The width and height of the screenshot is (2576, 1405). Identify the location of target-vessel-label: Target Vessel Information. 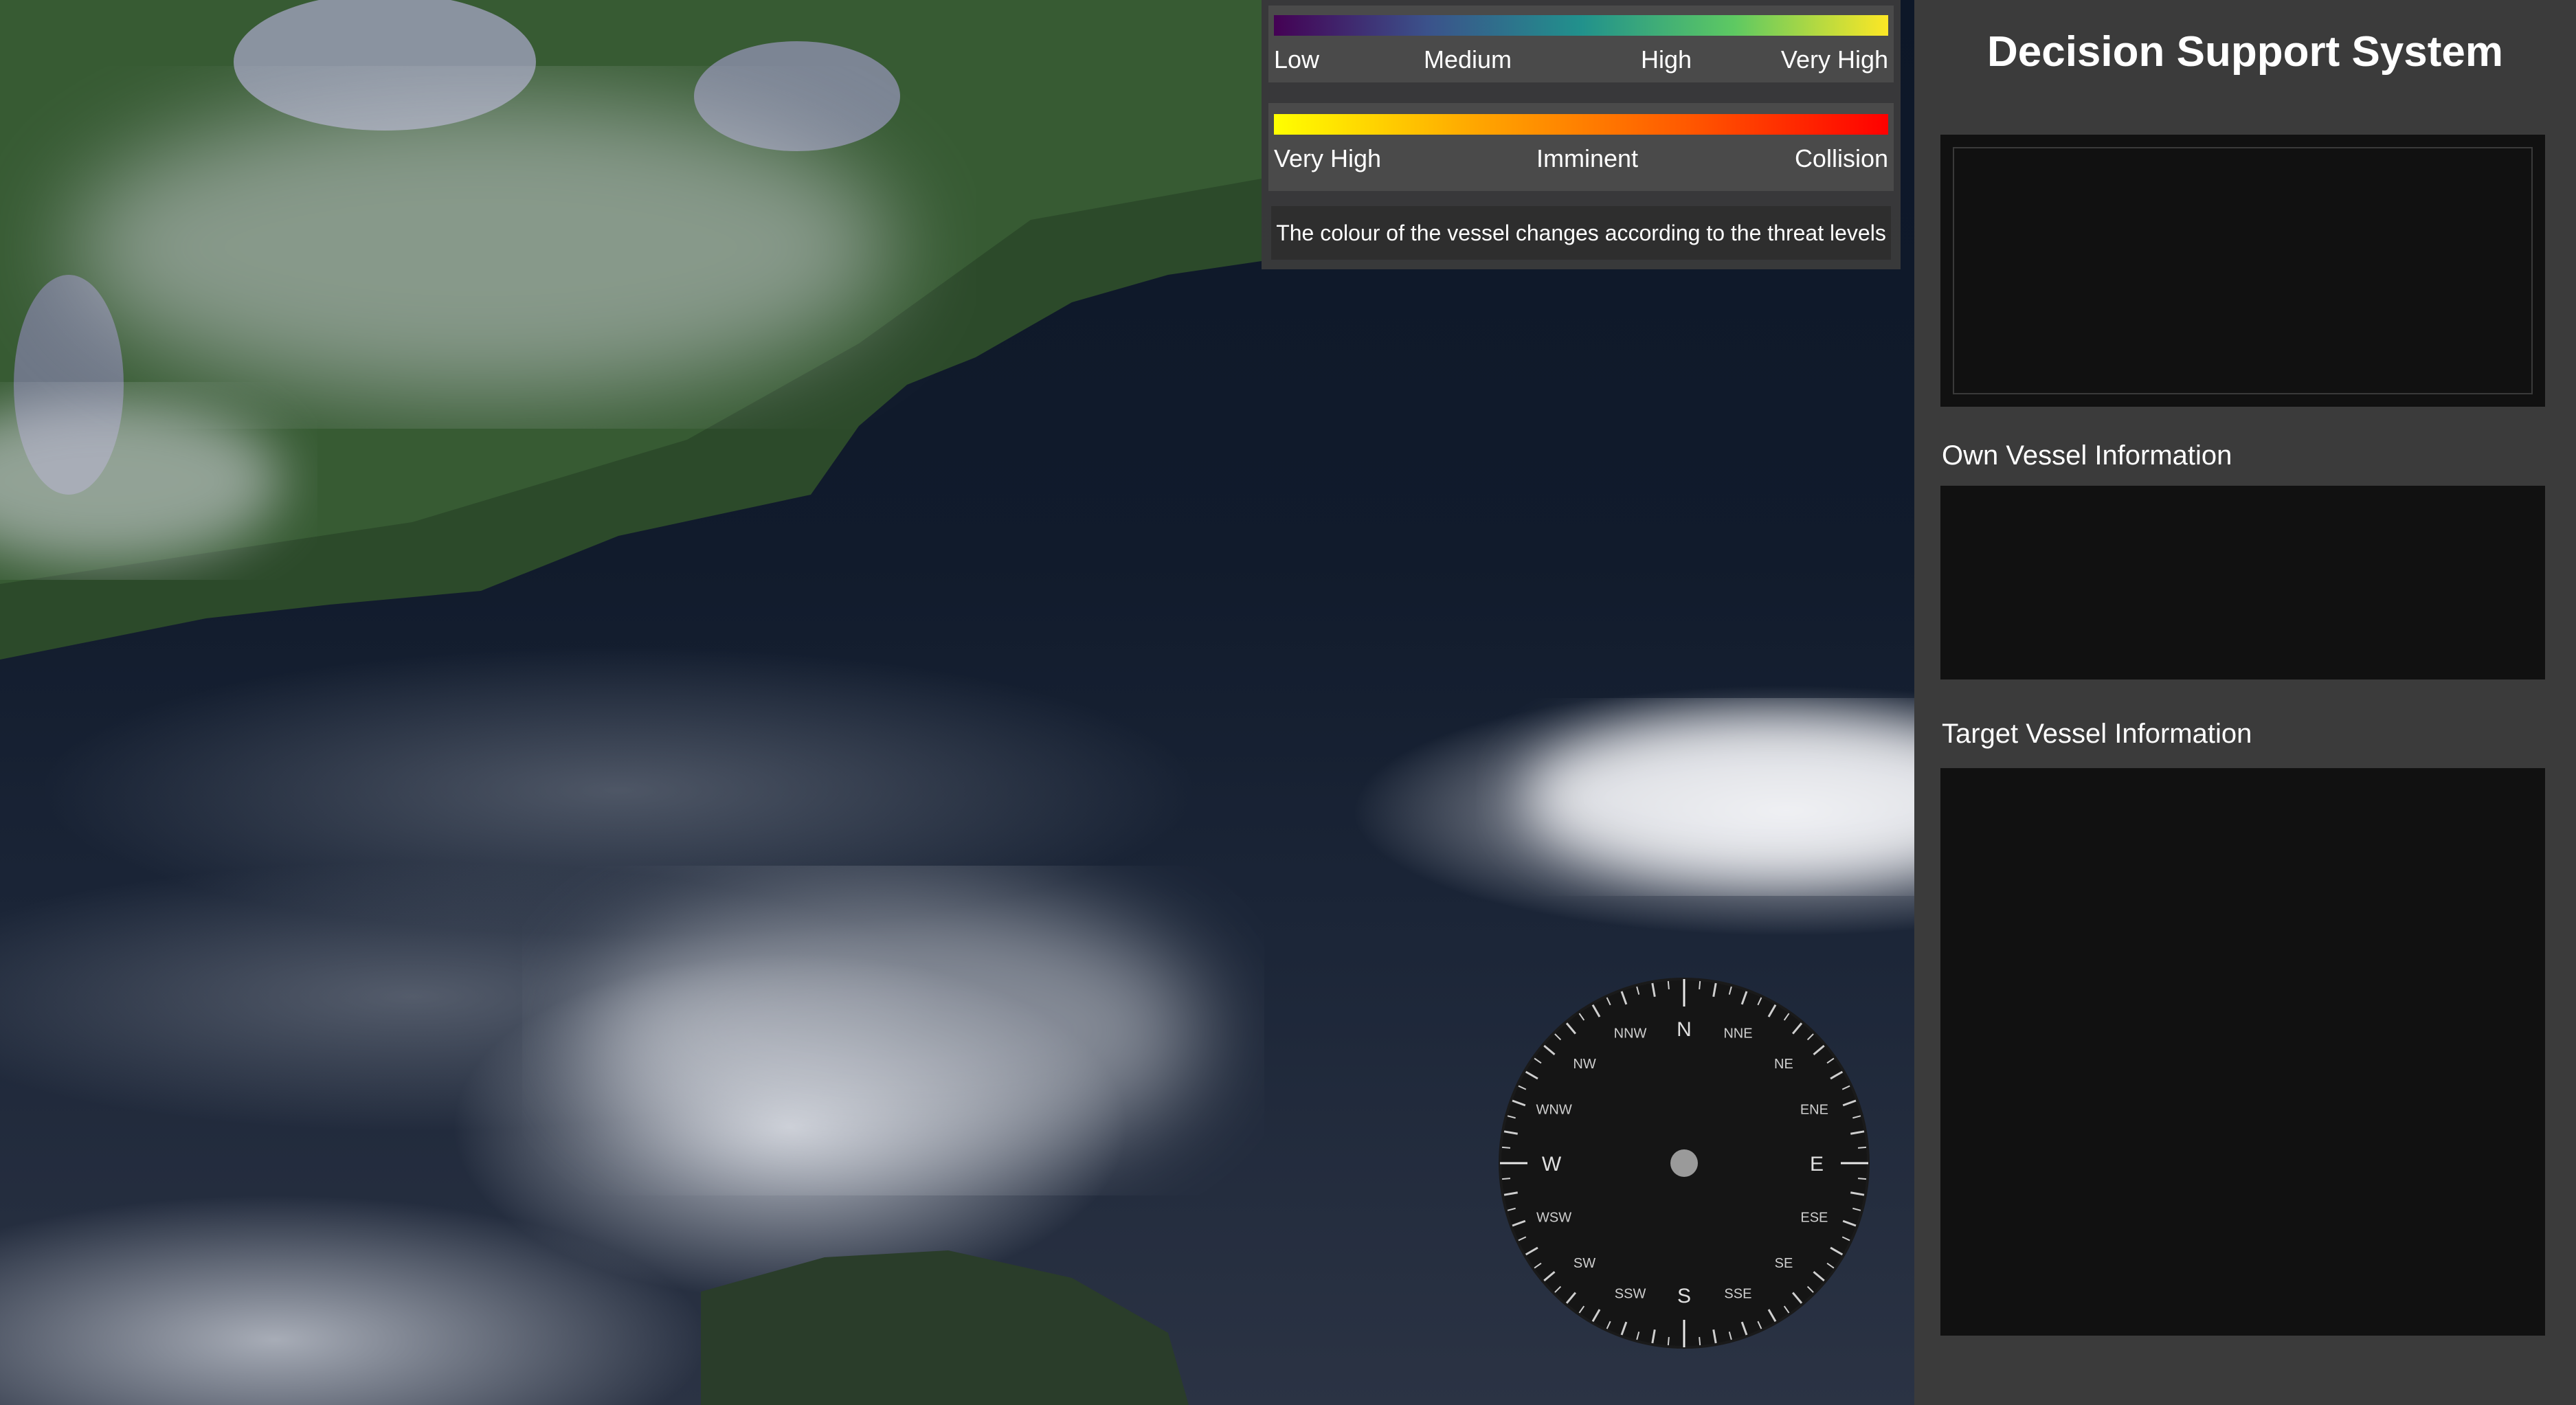
(2097, 734).